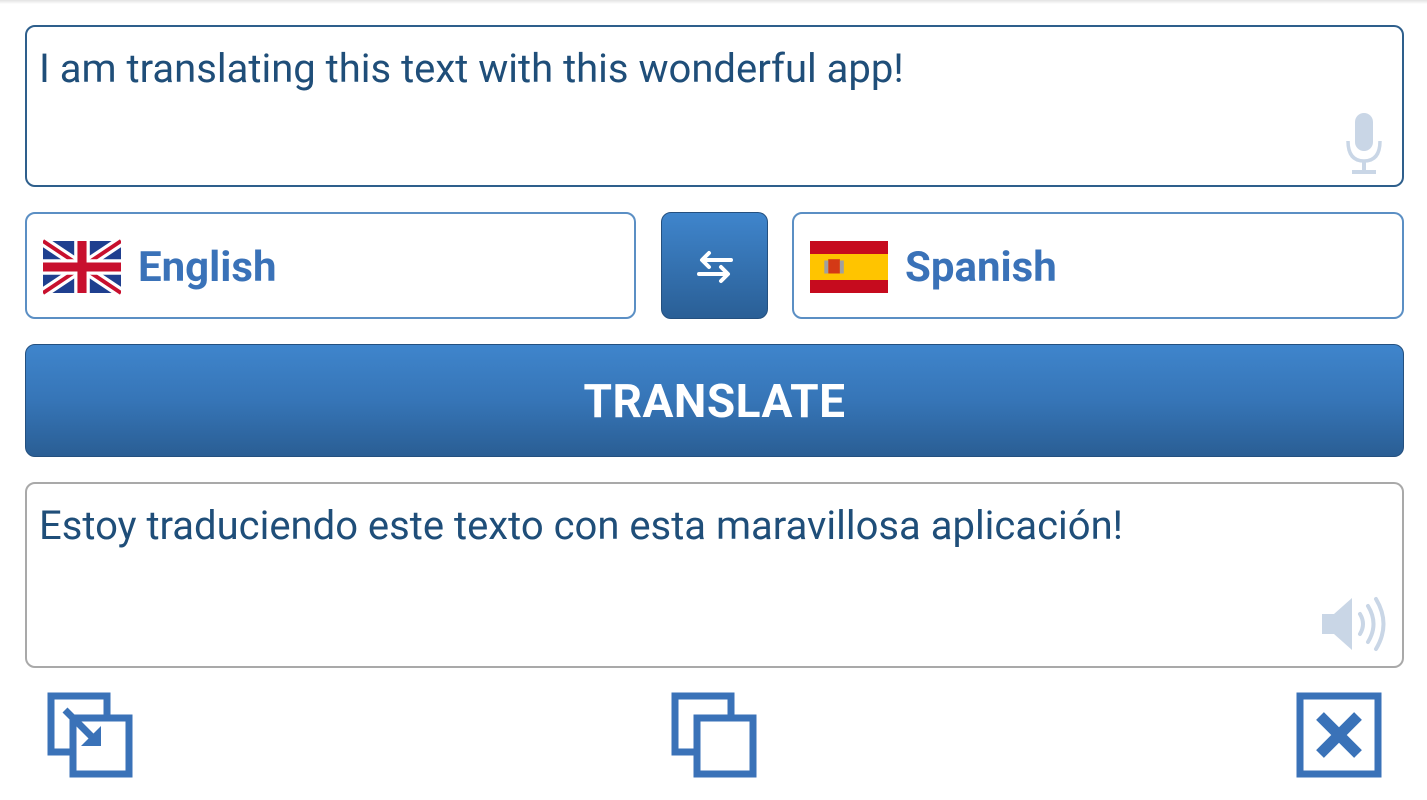 Image resolution: width=1427 pixels, height=800 pixels. What do you see at coordinates (1355, 624) in the screenshot?
I see `speaker-icon` at bounding box center [1355, 624].